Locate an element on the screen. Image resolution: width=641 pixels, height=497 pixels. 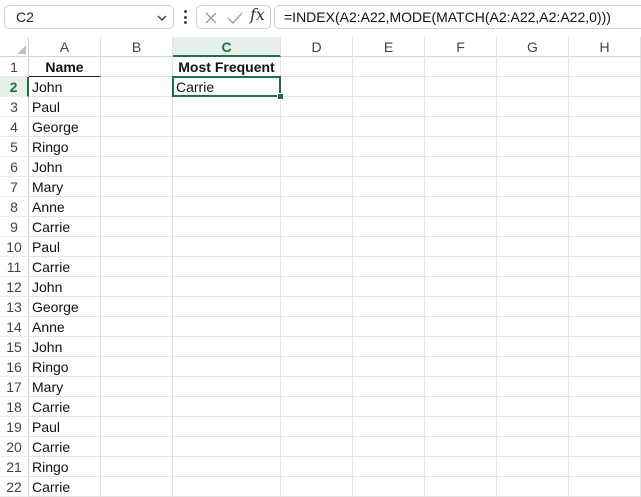
insert-function-icon: fx is located at coordinates (257, 14).